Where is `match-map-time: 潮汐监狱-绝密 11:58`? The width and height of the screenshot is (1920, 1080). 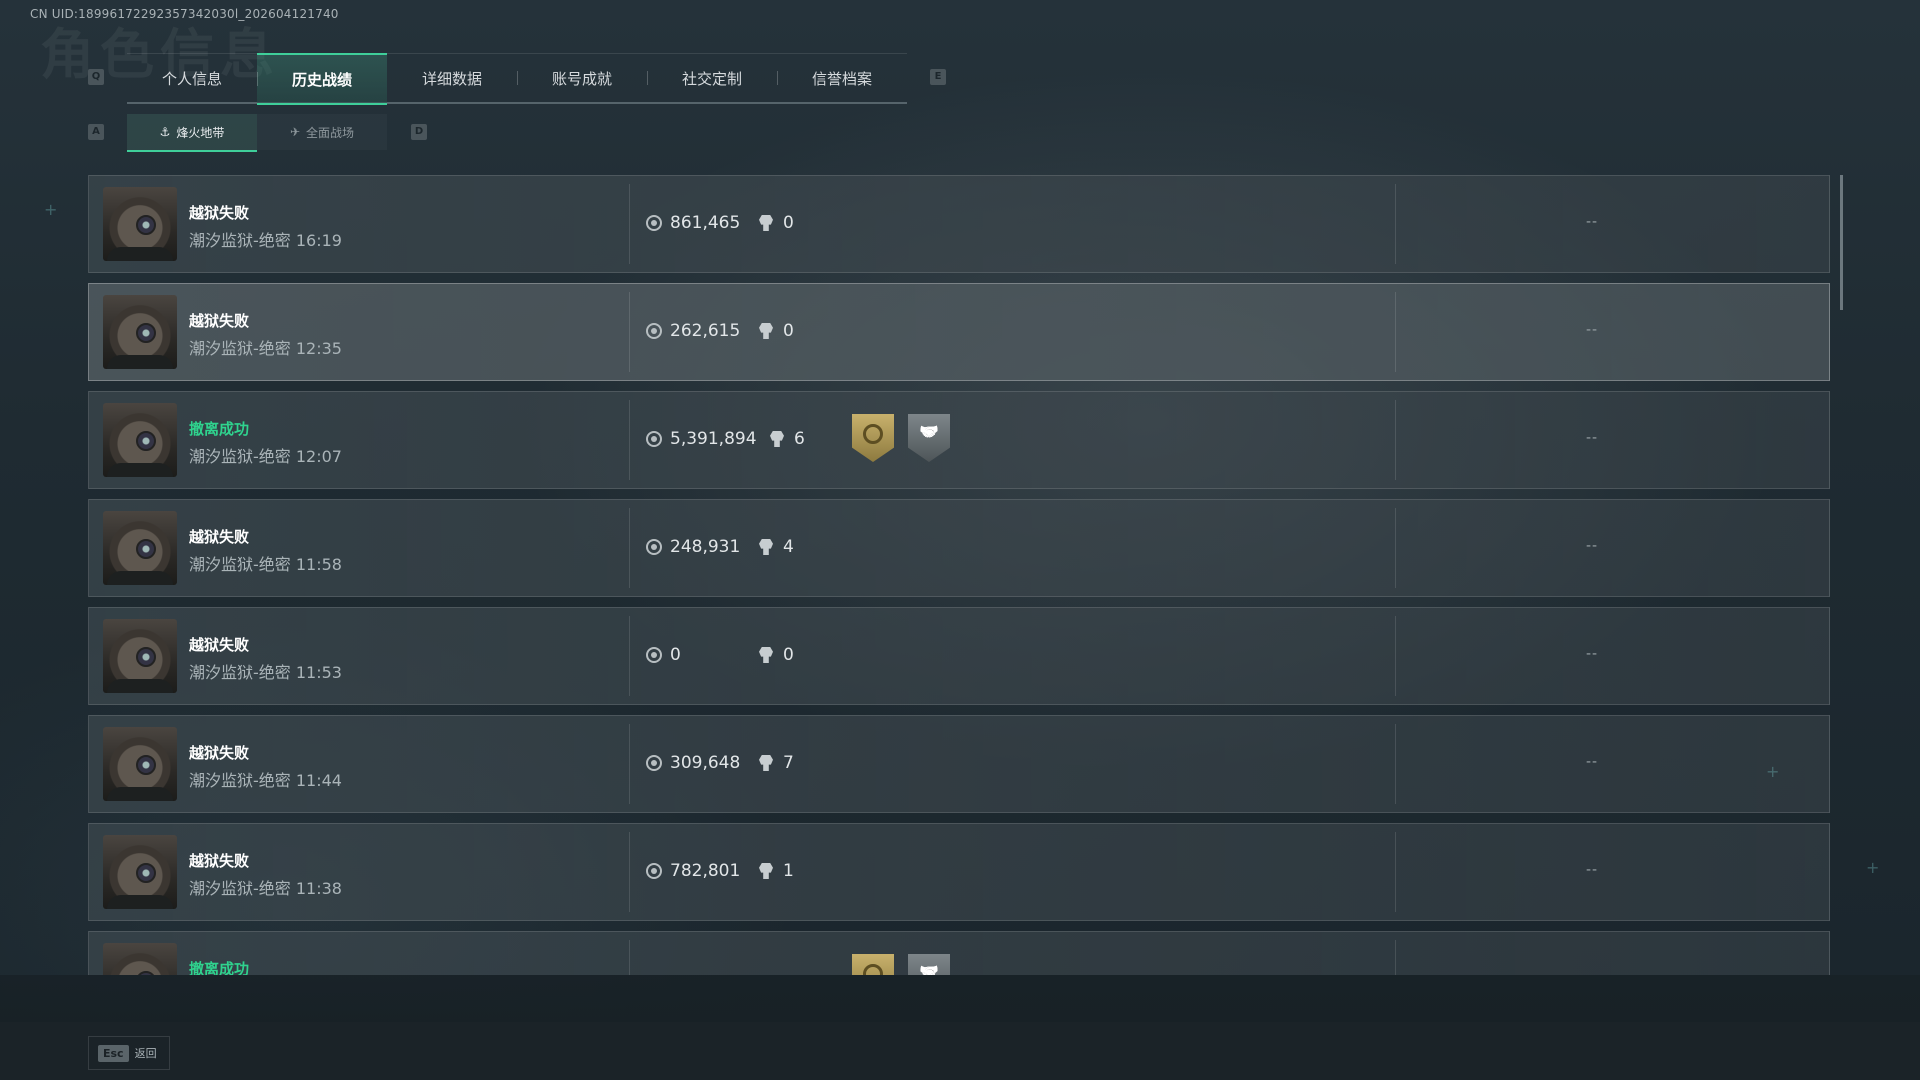 match-map-time: 潮汐监狱-绝密 11:58 is located at coordinates (265, 564).